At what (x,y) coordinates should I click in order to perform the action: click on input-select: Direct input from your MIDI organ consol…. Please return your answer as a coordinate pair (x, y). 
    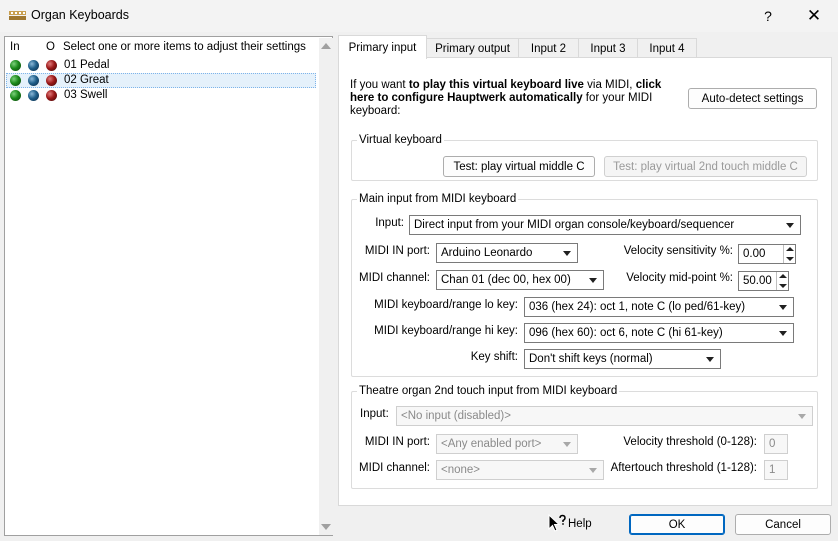
    Looking at the image, I should click on (605, 225).